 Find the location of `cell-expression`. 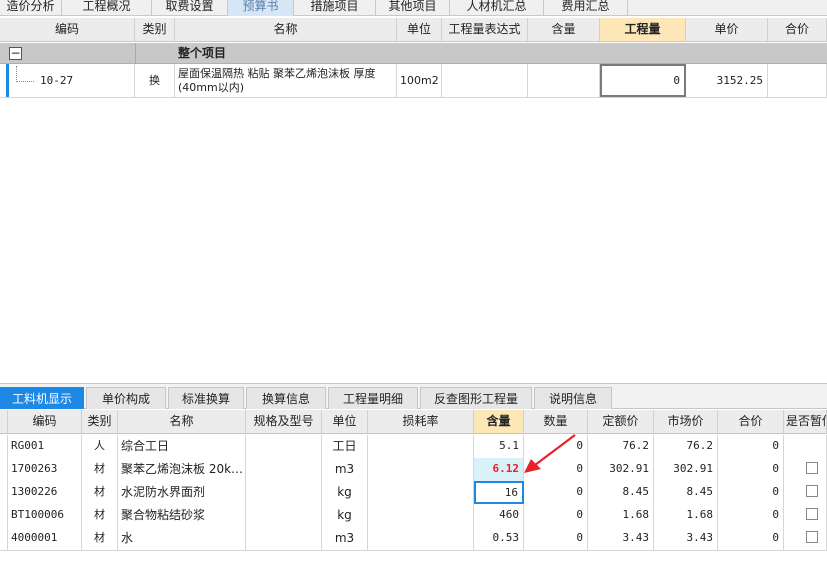

cell-expression is located at coordinates (485, 80).